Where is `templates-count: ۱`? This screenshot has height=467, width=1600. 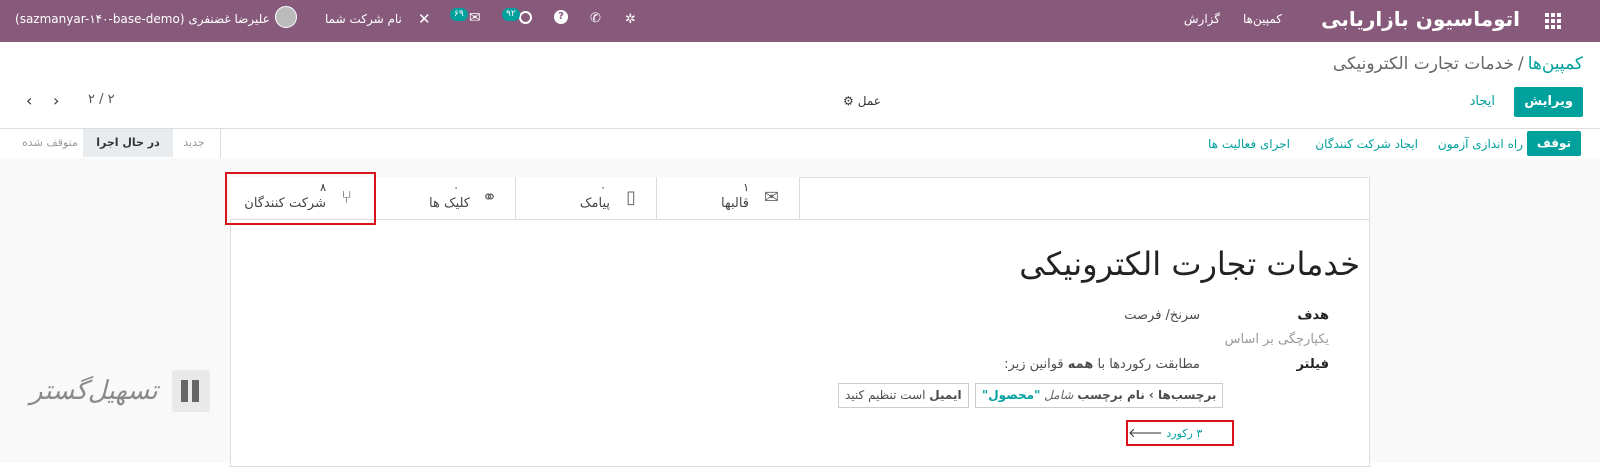 templates-count: ۱ is located at coordinates (746, 187).